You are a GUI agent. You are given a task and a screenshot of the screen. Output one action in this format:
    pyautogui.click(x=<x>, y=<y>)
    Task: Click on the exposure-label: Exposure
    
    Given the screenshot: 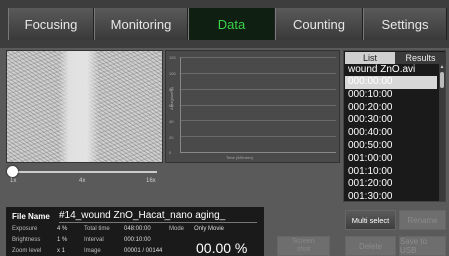 What is the action you would take?
    pyautogui.click(x=25, y=229)
    